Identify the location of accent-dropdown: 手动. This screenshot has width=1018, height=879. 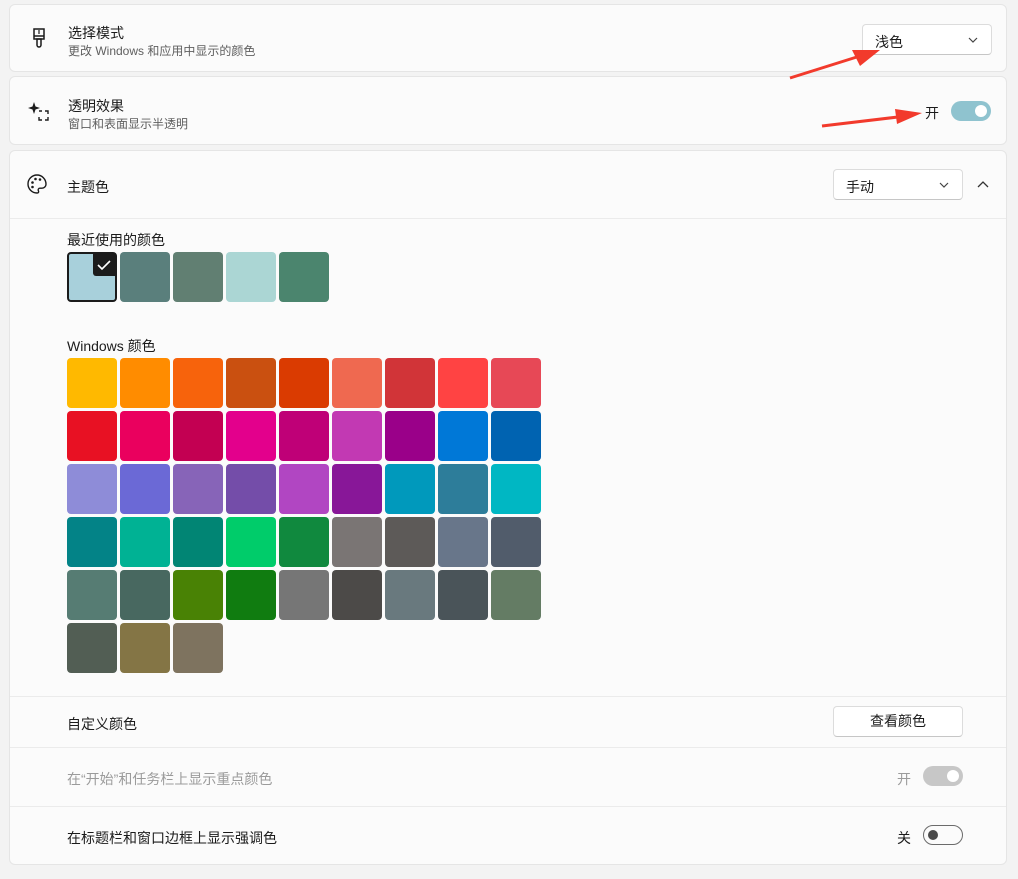
(898, 184).